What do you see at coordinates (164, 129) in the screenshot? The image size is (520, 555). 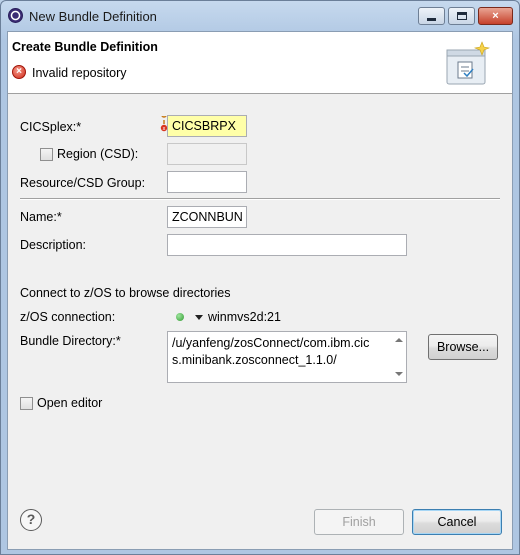 I see `svg-text: x` at bounding box center [164, 129].